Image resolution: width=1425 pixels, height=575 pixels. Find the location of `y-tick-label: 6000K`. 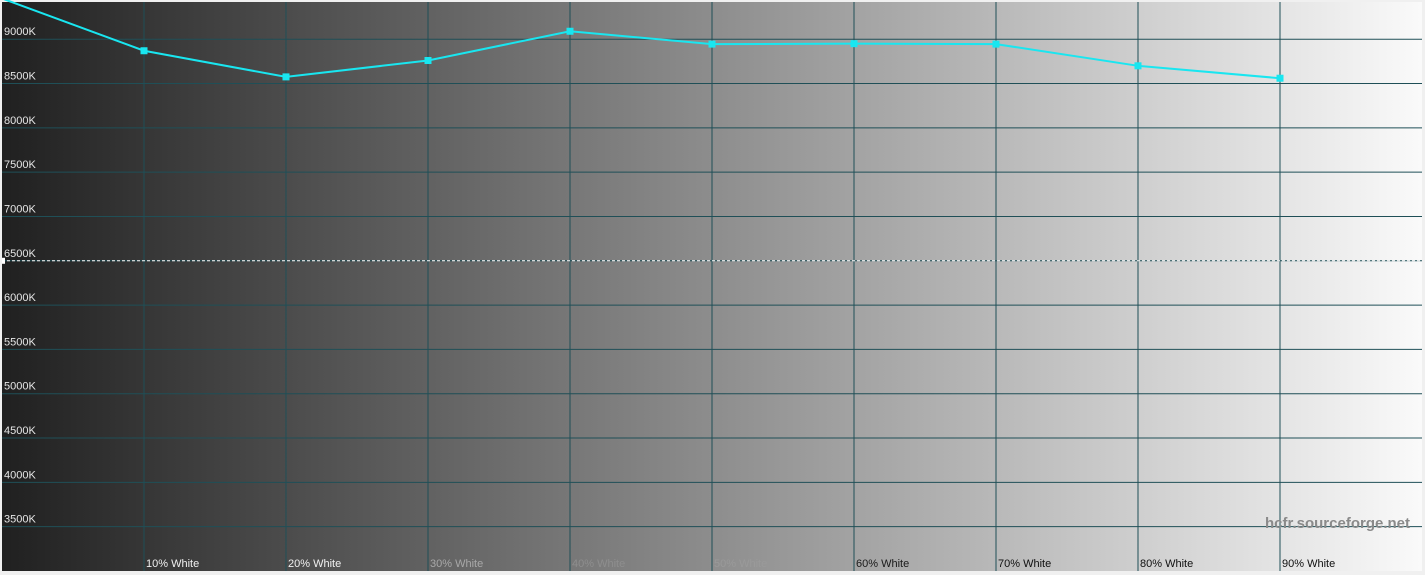

y-tick-label: 6000K is located at coordinates (20, 298).